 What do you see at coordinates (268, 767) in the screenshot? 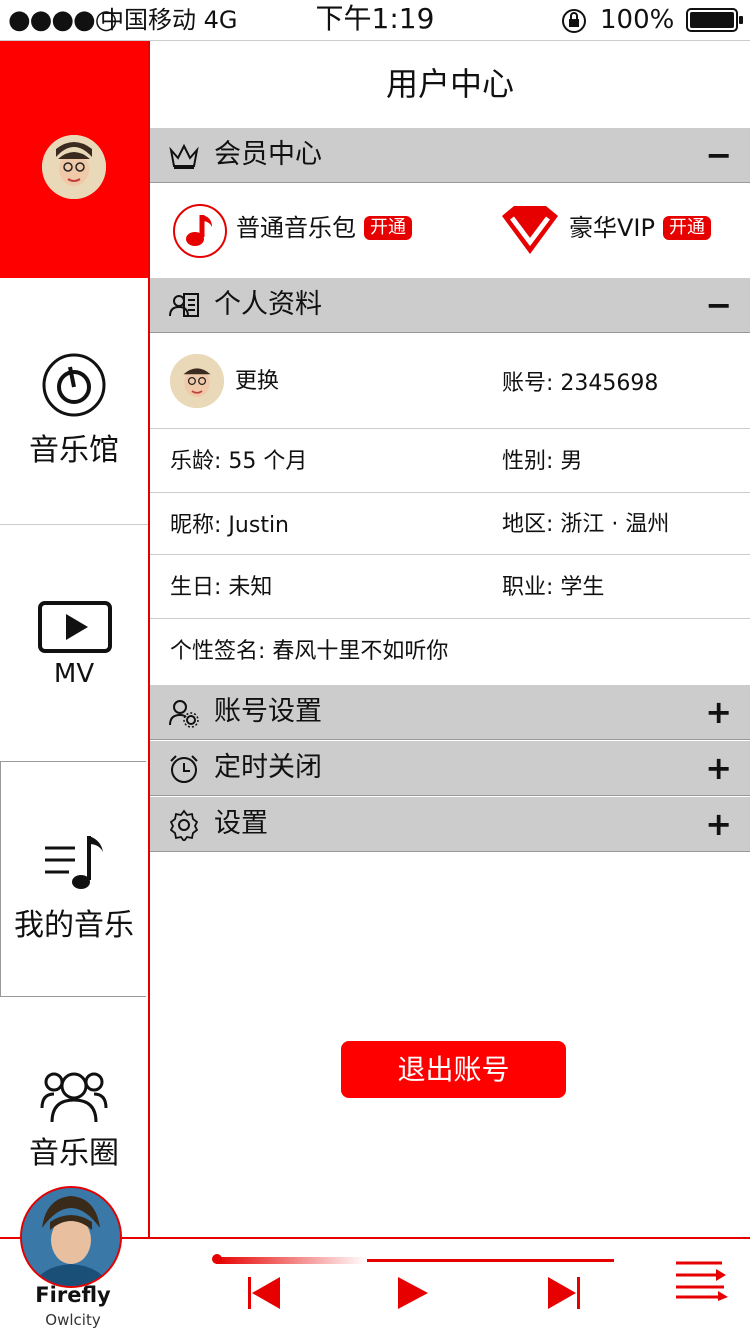
I see `section-title: 定时关闭` at bounding box center [268, 767].